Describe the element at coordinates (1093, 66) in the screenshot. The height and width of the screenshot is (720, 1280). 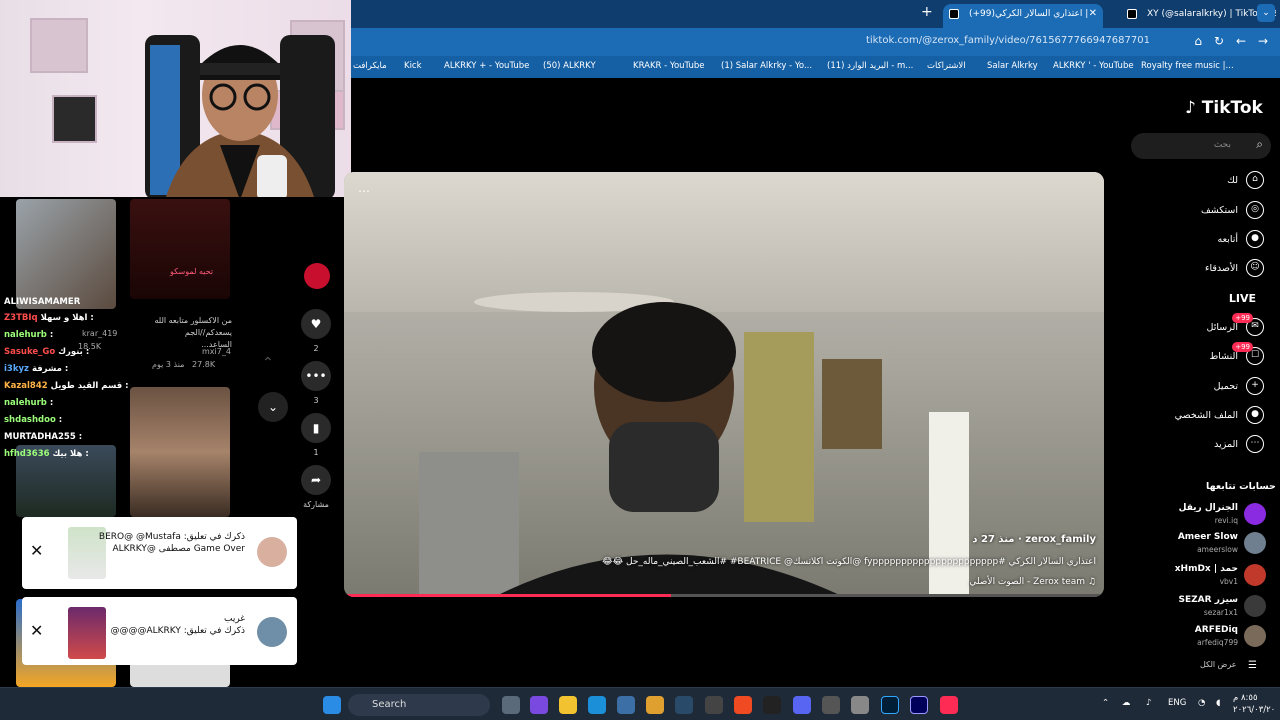
I see `bookmark-item: ALKRKY ' - YouTube` at that location.